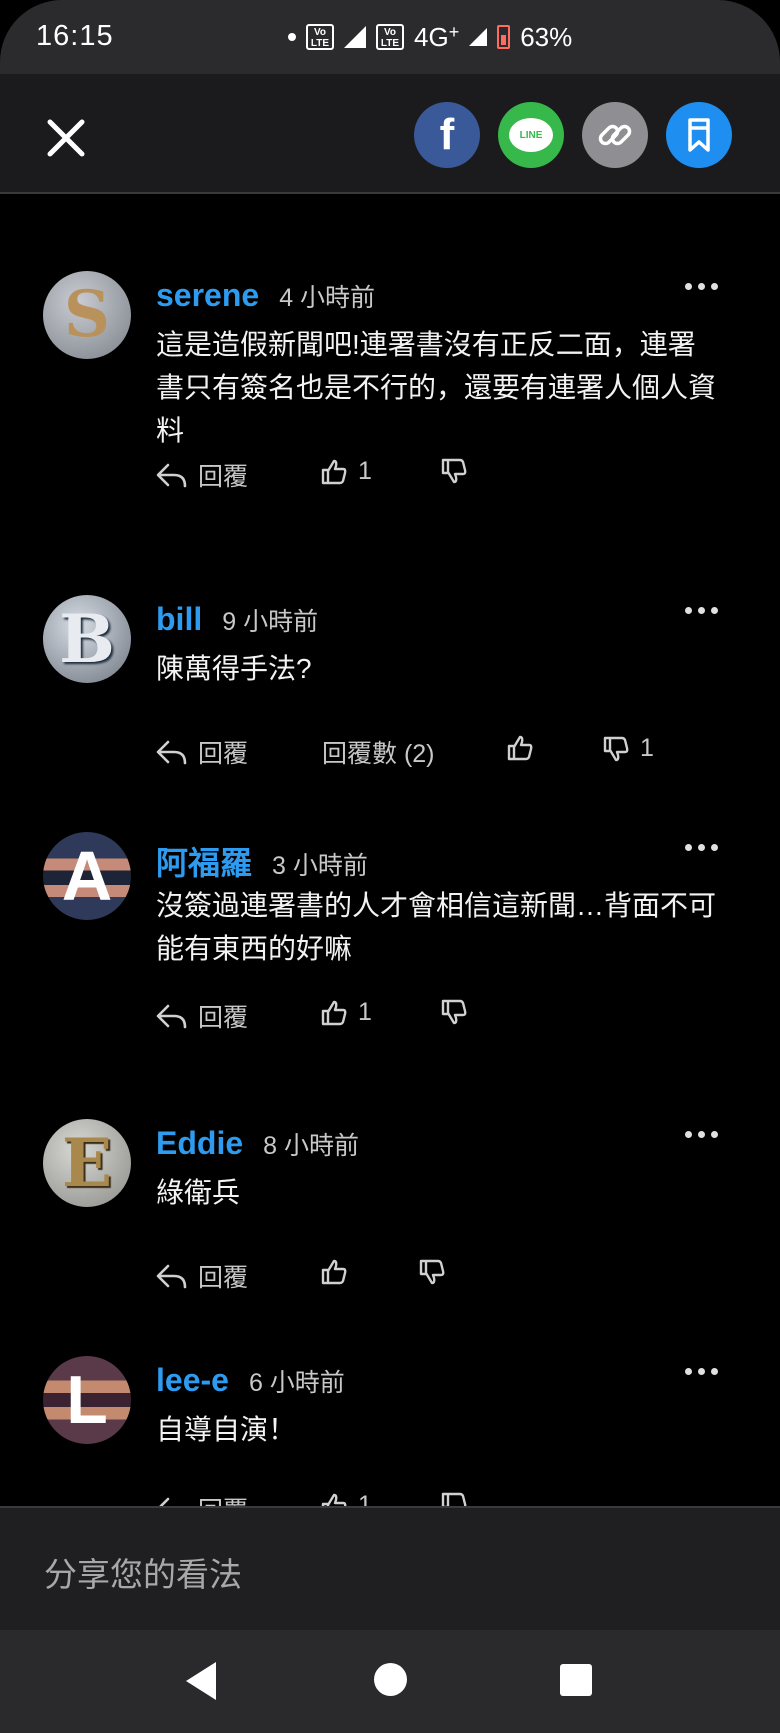  I want to click on avatar-letter: E, so click(87, 1163).